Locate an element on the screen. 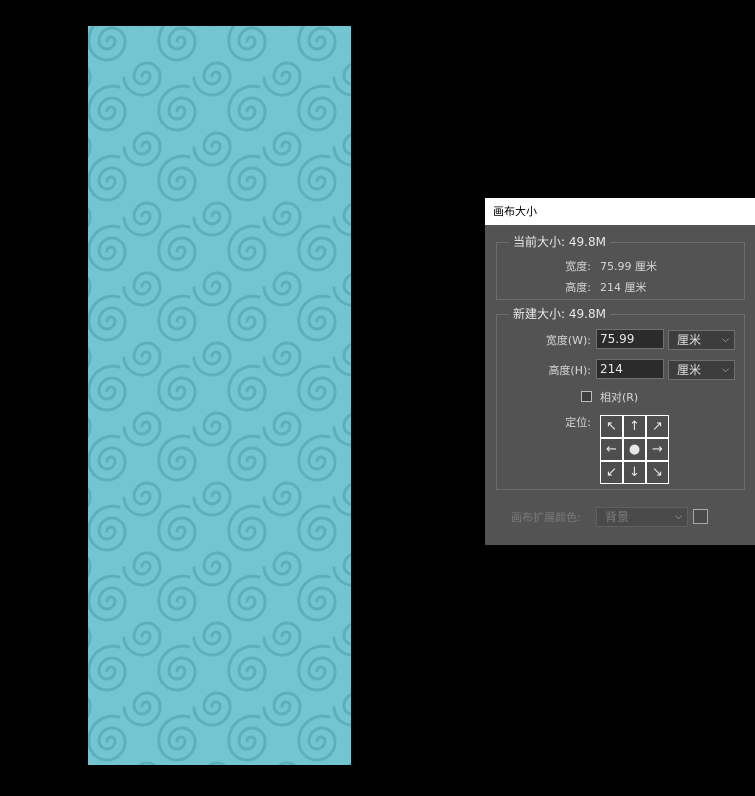  relative-checkbox is located at coordinates (586, 396).